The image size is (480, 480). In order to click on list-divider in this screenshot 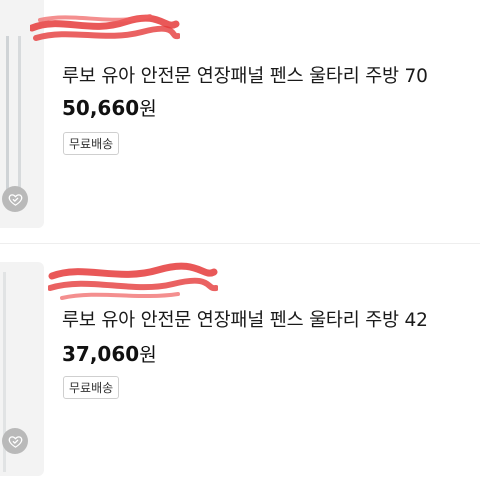, I will do `click(240, 243)`.